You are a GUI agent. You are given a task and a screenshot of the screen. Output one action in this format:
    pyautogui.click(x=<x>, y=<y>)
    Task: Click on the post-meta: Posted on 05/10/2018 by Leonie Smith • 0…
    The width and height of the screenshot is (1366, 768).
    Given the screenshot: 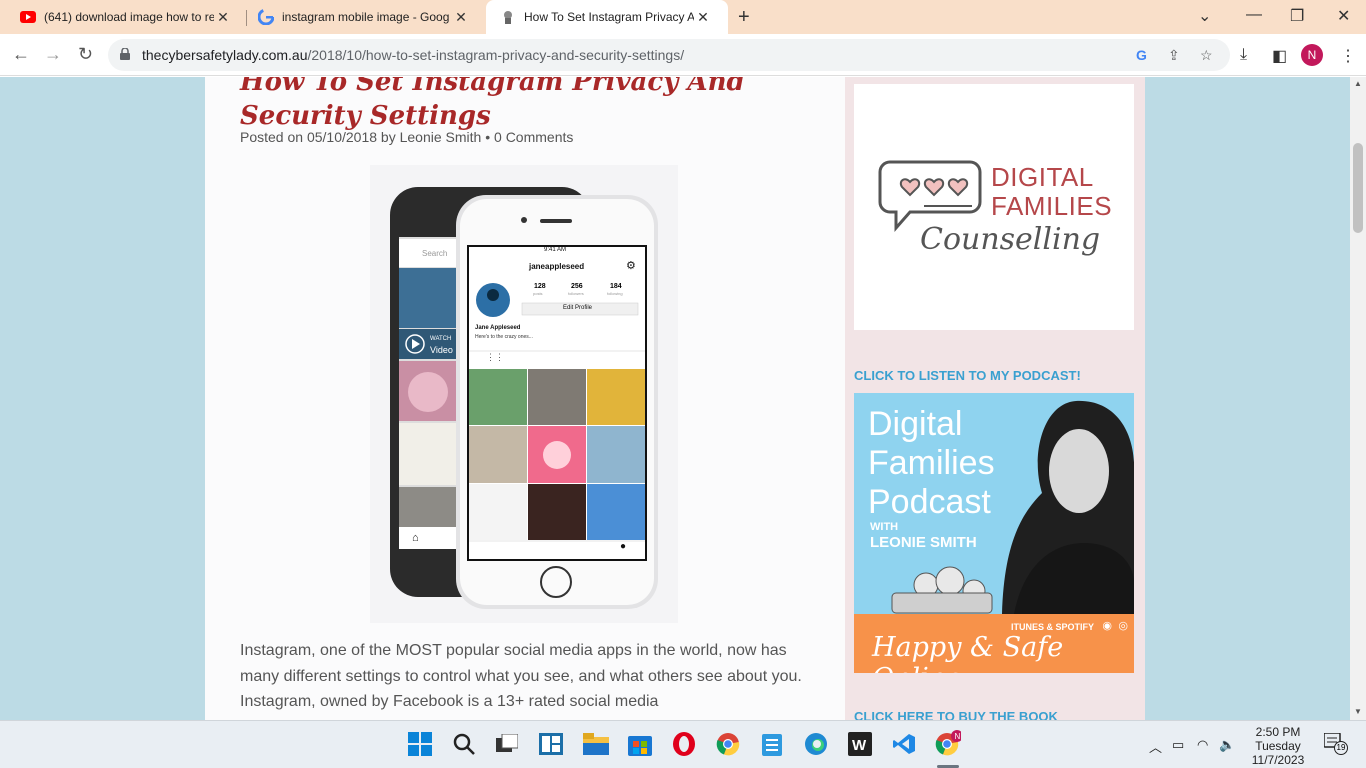 What is the action you would take?
    pyautogui.click(x=406, y=137)
    